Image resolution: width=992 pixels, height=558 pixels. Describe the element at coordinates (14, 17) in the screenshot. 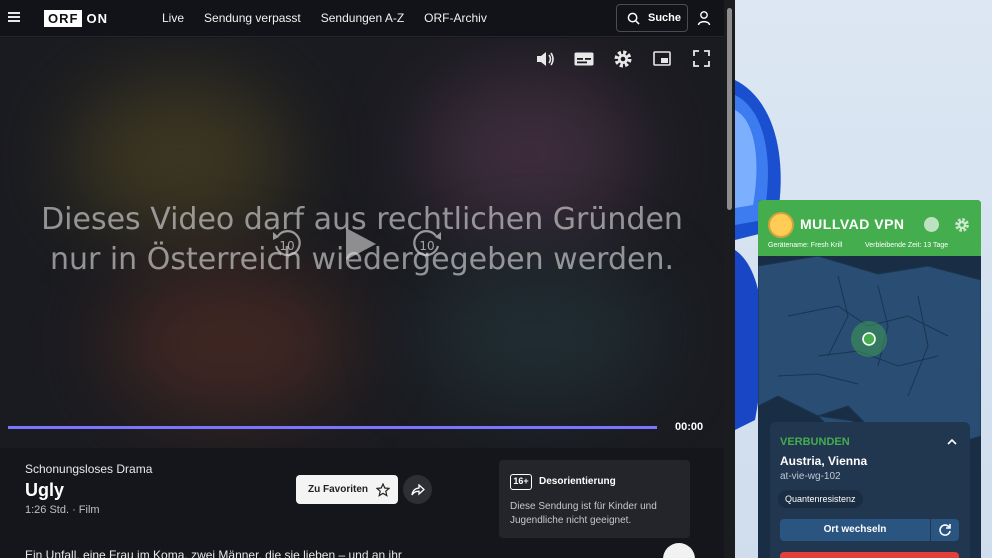

I see `menu-icon` at that location.